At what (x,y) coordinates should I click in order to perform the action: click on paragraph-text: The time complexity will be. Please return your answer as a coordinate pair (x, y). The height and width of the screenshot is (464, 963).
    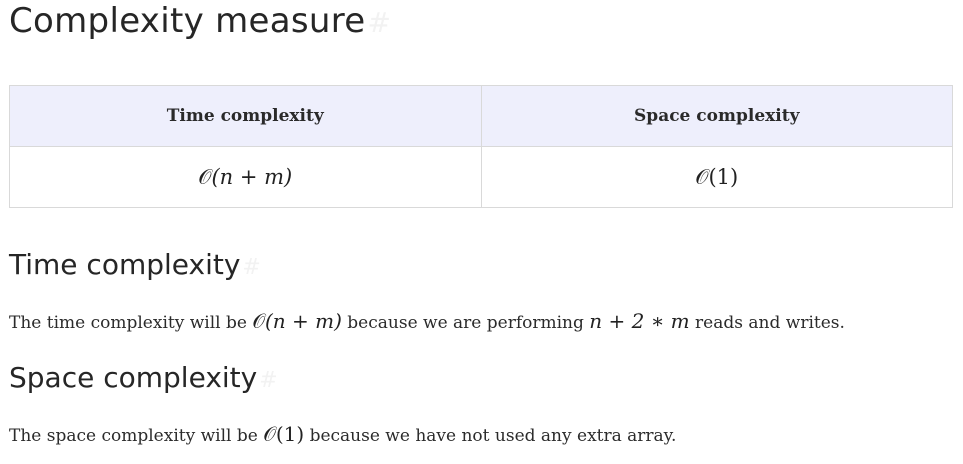
    Looking at the image, I should click on (131, 323).